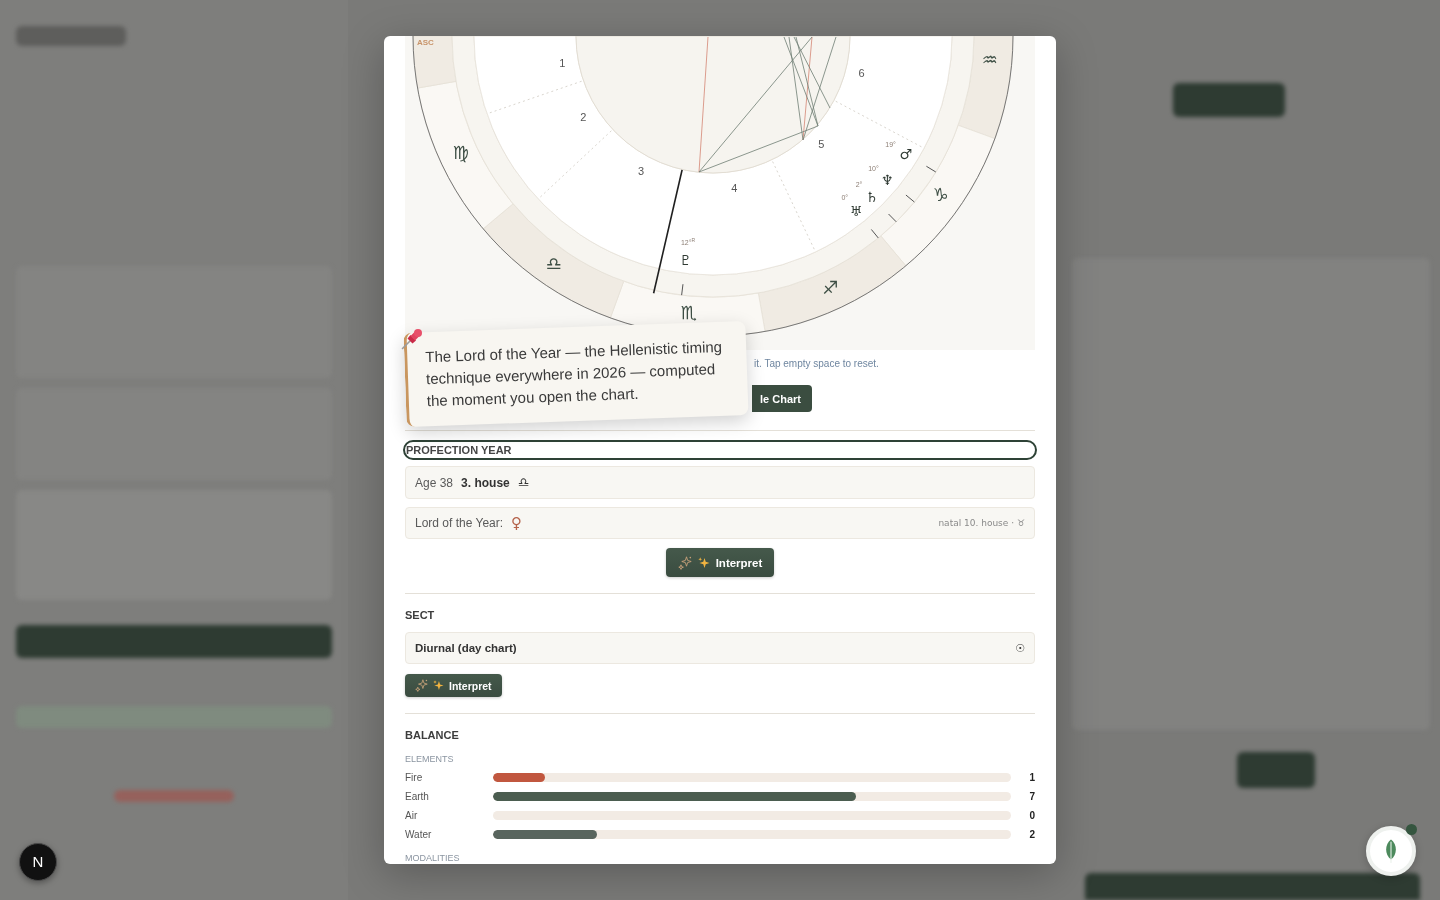 This screenshot has height=900, width=1440. Describe the element at coordinates (887, 179) in the screenshot. I see `planet-glyph: ♆` at that location.